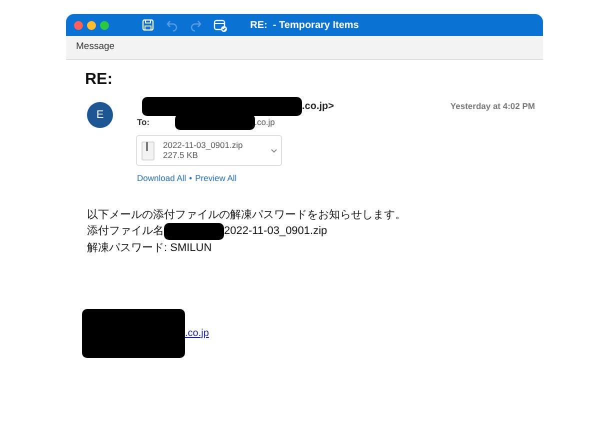 Image resolution: width=590 pixels, height=429 pixels. I want to click on toolbar-tab: Message, so click(95, 46).